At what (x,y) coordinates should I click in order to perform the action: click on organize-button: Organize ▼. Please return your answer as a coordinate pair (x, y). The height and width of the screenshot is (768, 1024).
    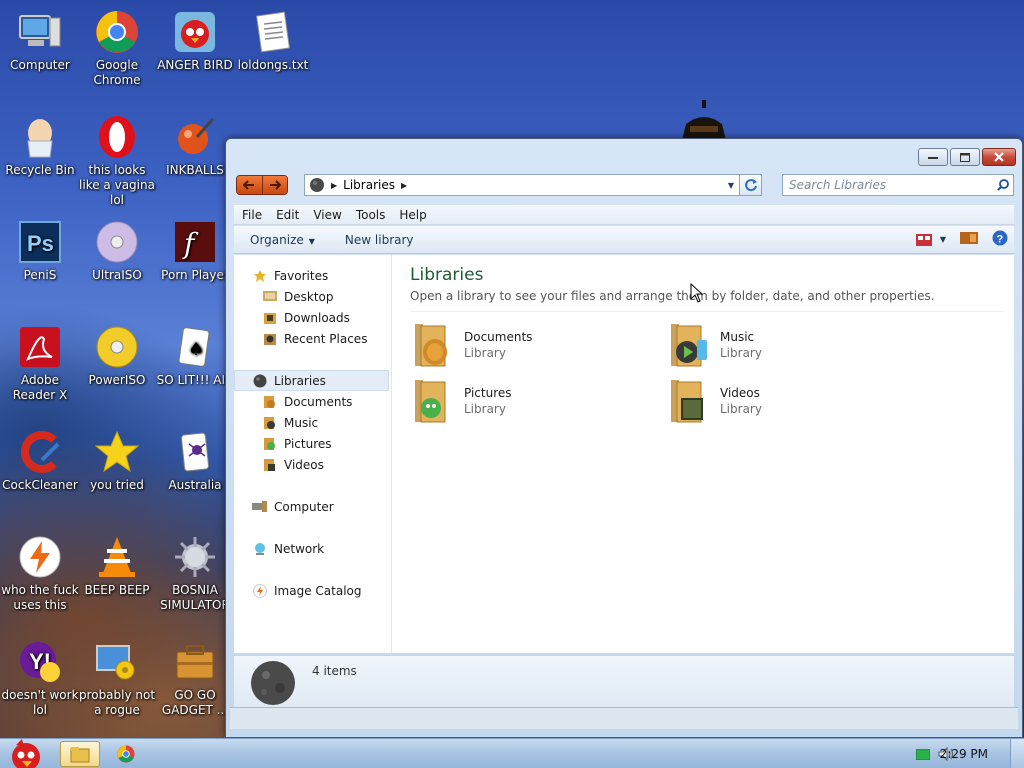
    Looking at the image, I should click on (282, 240).